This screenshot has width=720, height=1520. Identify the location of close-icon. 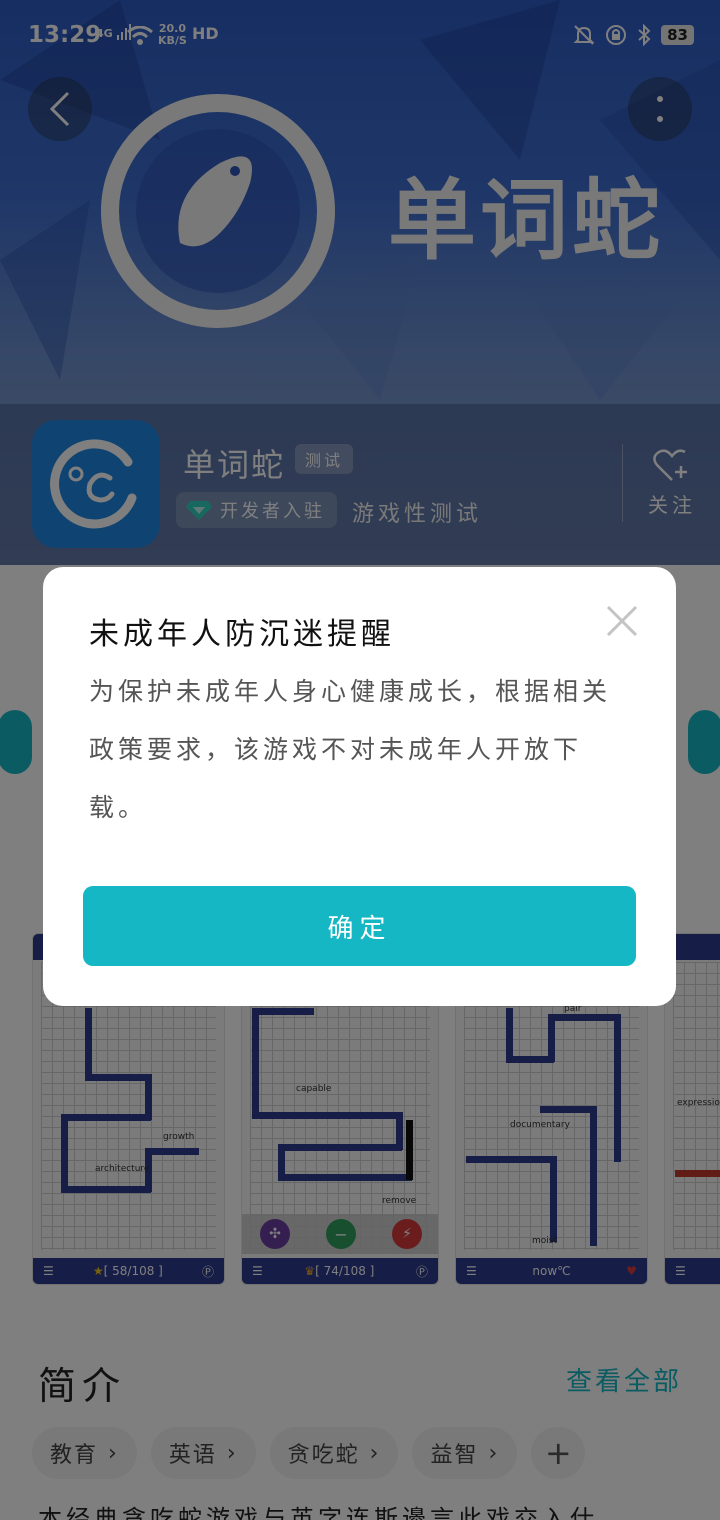
(622, 621).